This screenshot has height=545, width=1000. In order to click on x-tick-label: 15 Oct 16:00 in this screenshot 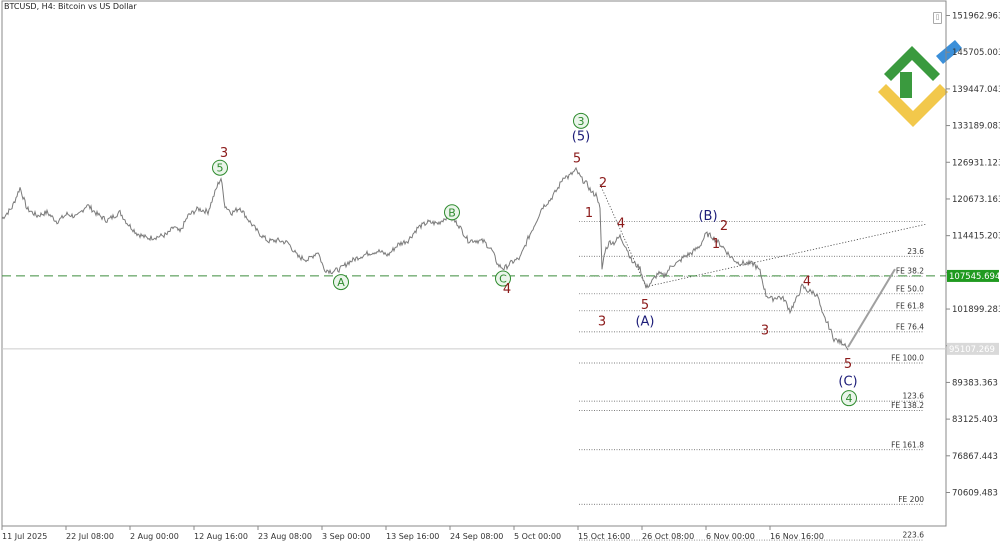, I will do `click(604, 536)`.